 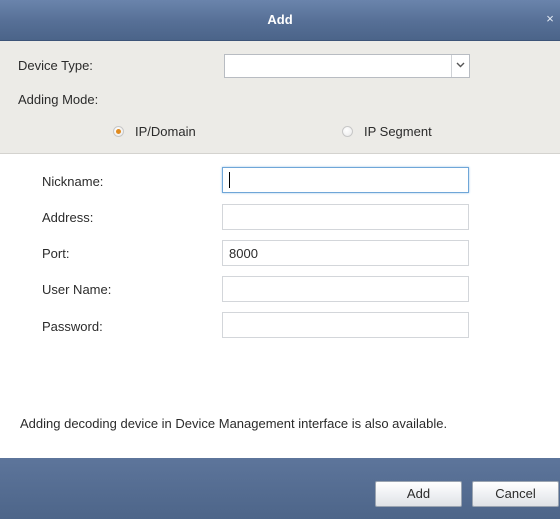 I want to click on address-input, so click(x=345, y=217).